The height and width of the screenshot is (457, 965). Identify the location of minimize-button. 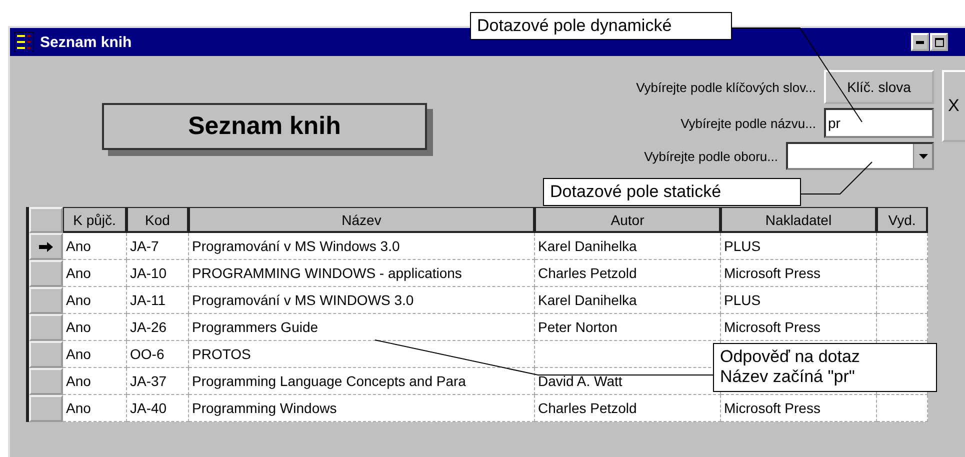
(920, 42).